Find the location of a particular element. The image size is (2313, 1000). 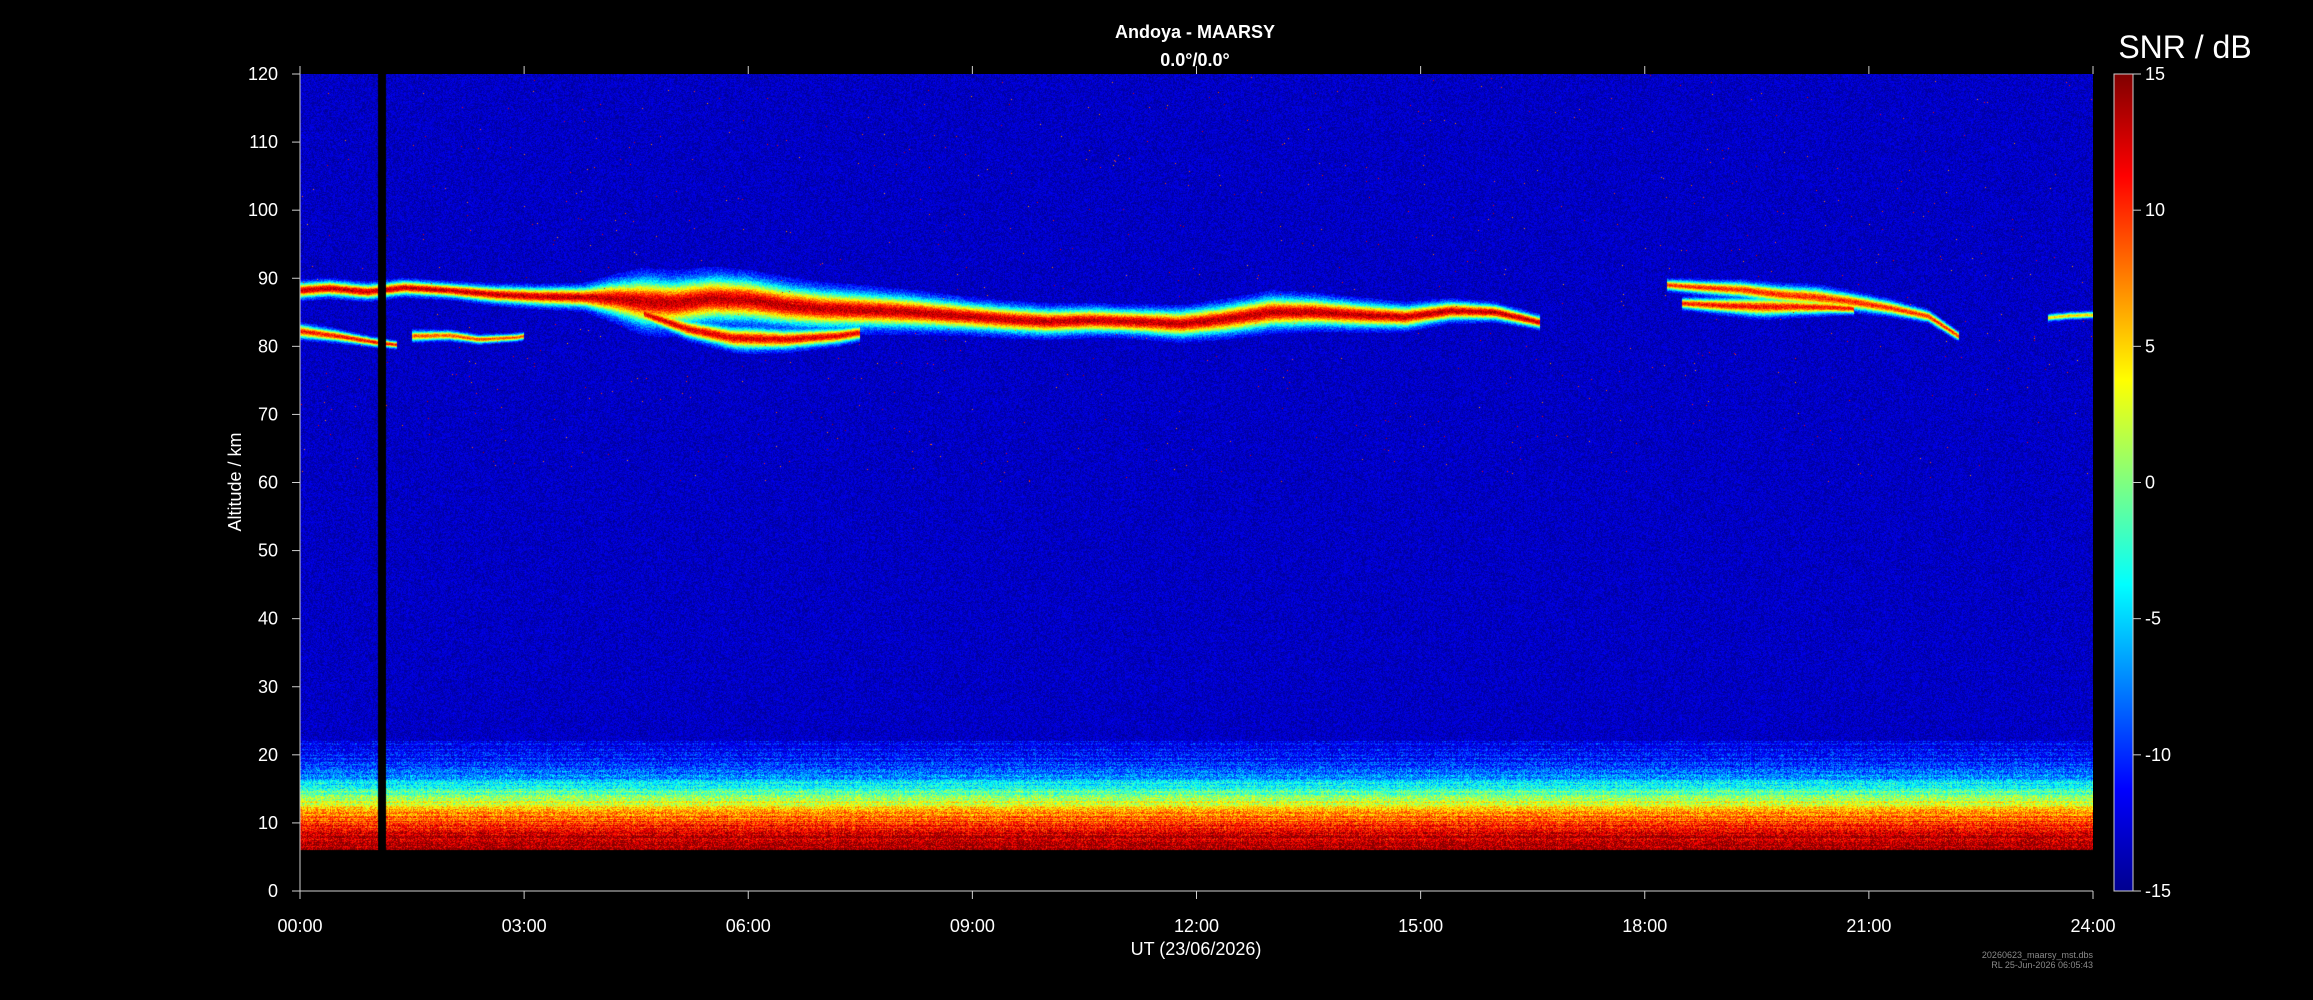

y-tick-label: 70 is located at coordinates (268, 414).